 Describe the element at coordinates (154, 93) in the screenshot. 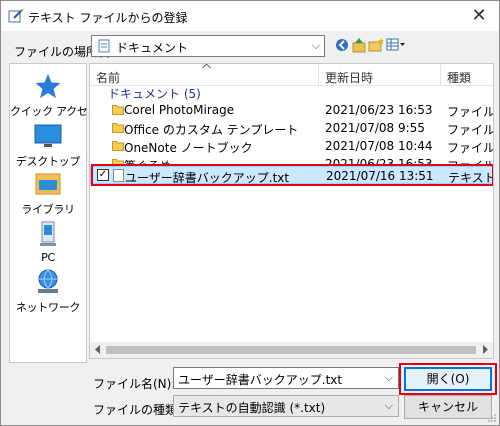

I see `group-header-documents: ドキュメント (5)` at that location.